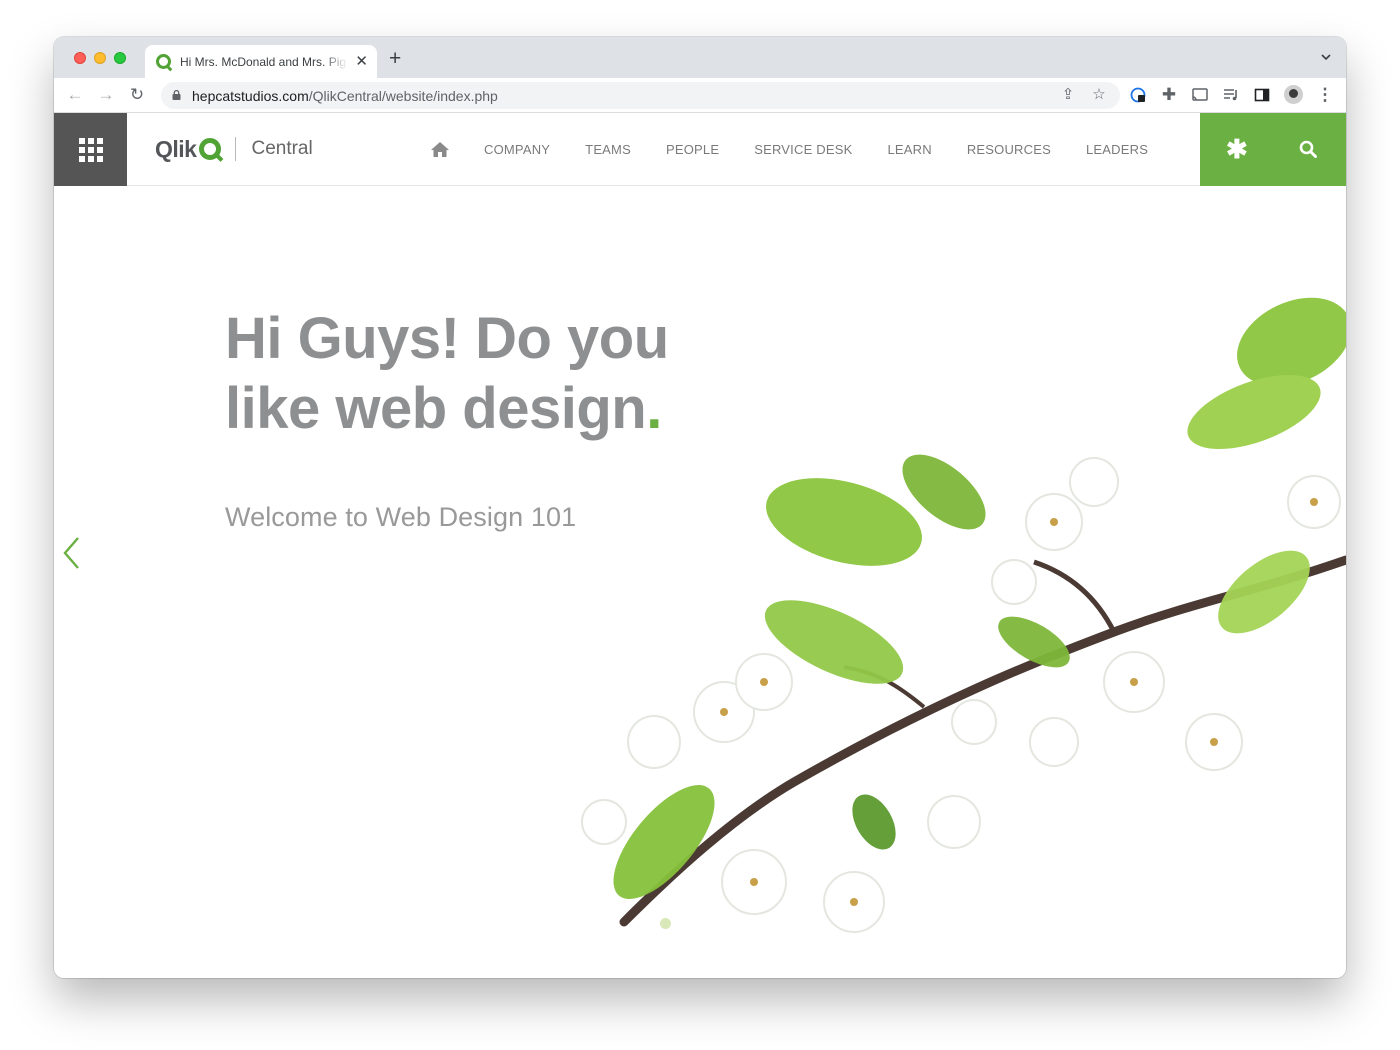 The width and height of the screenshot is (1400, 1050). I want to click on tab-strip: Hi Mrs. McDonald and Mrs. Pig ✕ +, so click(700, 57).